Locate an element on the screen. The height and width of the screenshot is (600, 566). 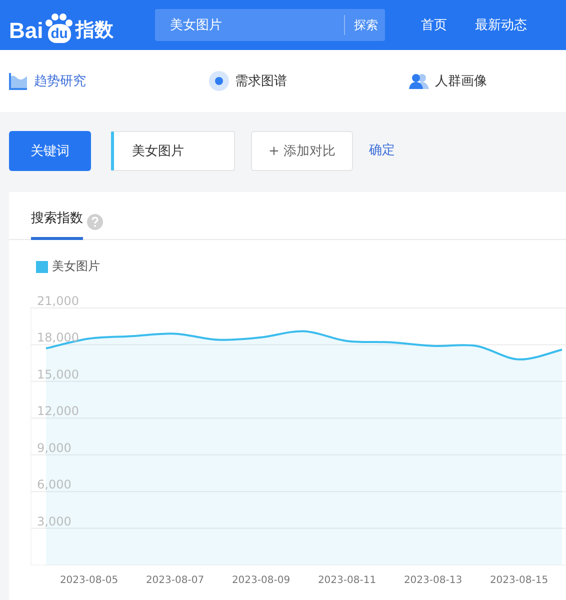
keyword-field: 美女图片 is located at coordinates (173, 151).